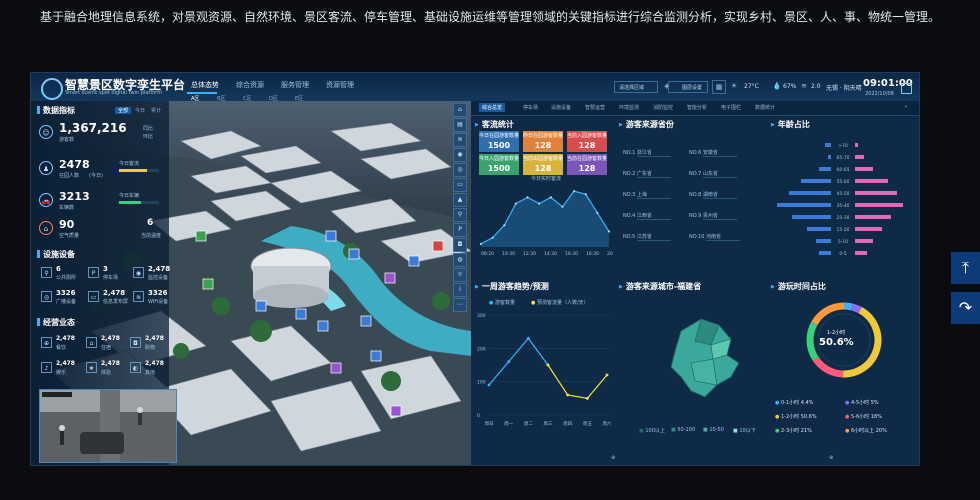  I want to click on rtab-fence: 电子围栏, so click(731, 107).